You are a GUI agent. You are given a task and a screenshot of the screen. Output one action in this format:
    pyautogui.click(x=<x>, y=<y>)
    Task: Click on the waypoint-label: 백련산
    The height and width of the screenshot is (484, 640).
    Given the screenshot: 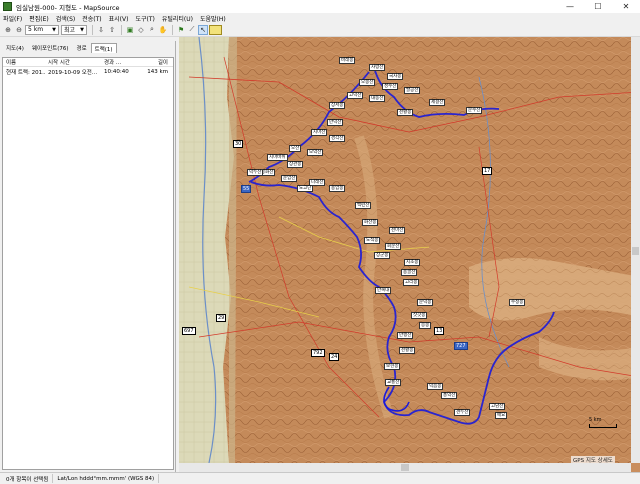 What is the action you would take?
    pyautogui.click(x=363, y=205)
    